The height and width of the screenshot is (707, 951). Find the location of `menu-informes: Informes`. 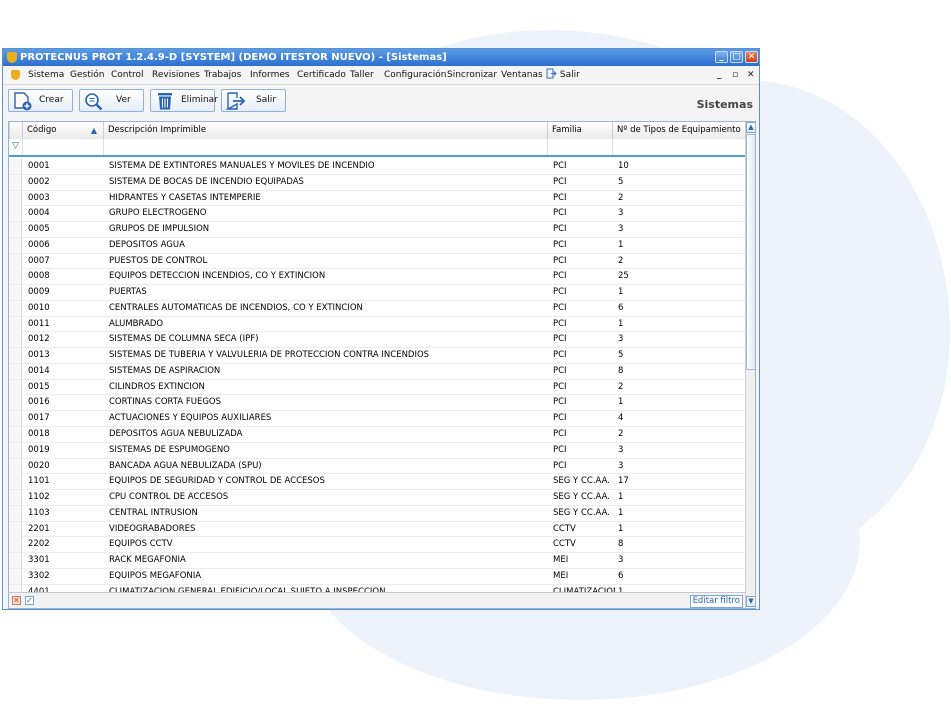

menu-informes: Informes is located at coordinates (270, 75).